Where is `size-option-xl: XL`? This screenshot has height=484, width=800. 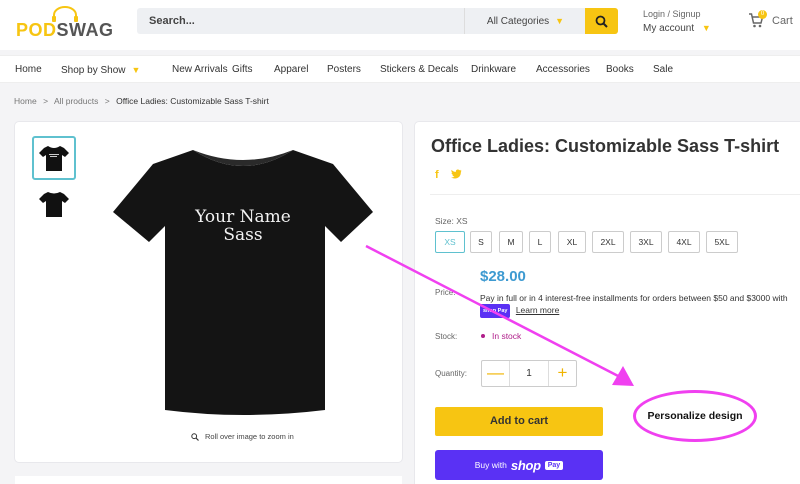 size-option-xl: XL is located at coordinates (572, 242).